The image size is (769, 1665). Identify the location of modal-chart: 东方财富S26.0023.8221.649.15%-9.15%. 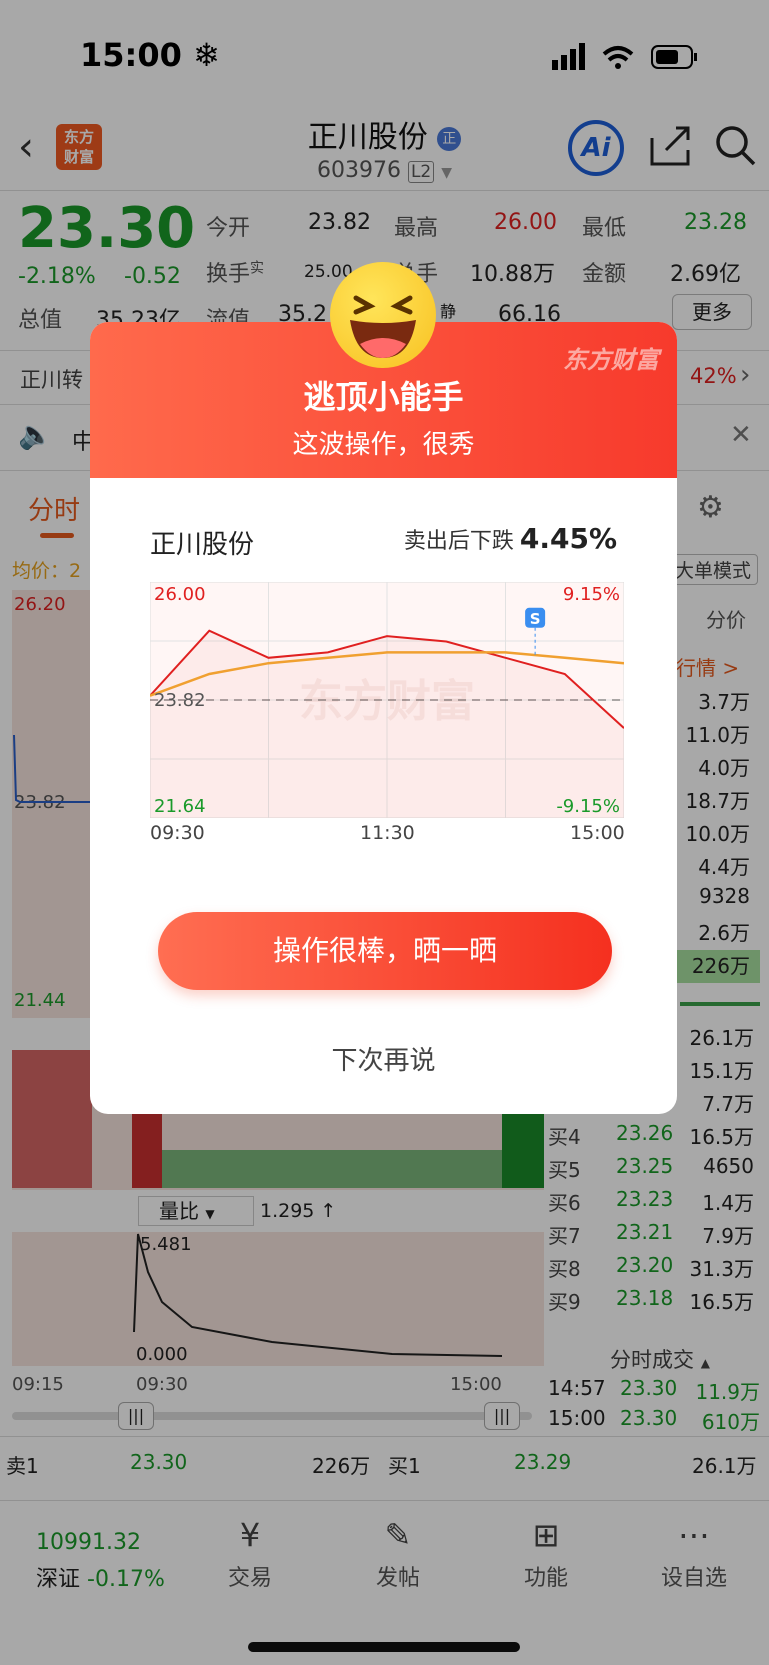
(387, 701).